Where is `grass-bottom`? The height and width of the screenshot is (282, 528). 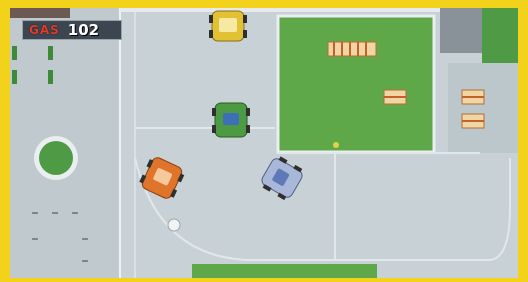
grass-bottom is located at coordinates (284, 271).